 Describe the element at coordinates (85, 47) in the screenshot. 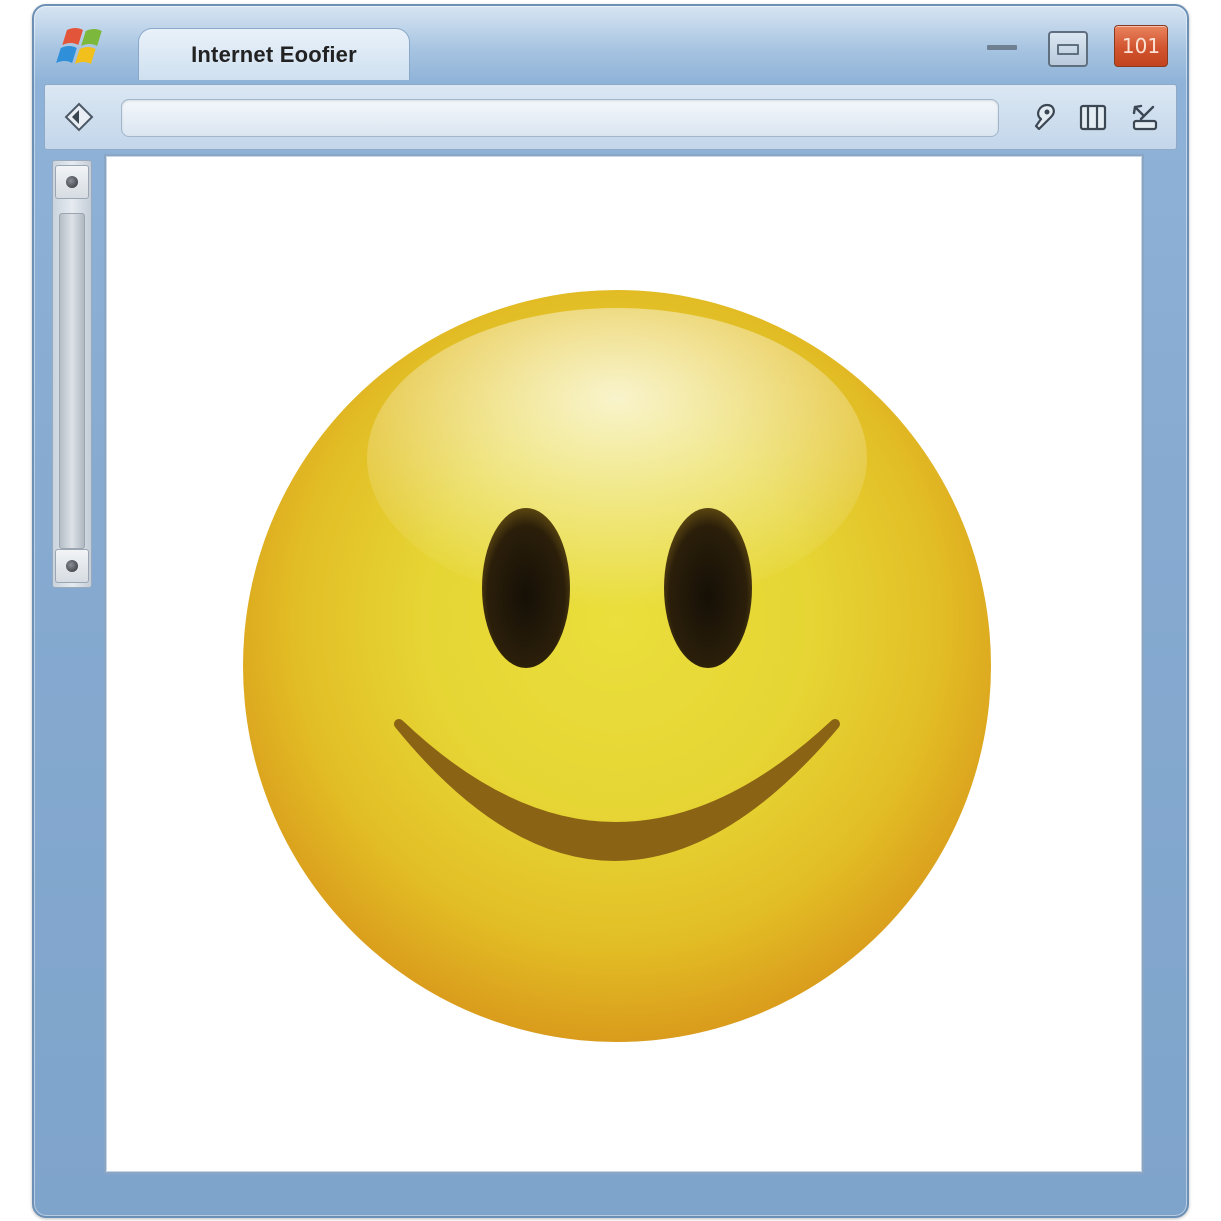

I see `windows-logo-icon` at that location.